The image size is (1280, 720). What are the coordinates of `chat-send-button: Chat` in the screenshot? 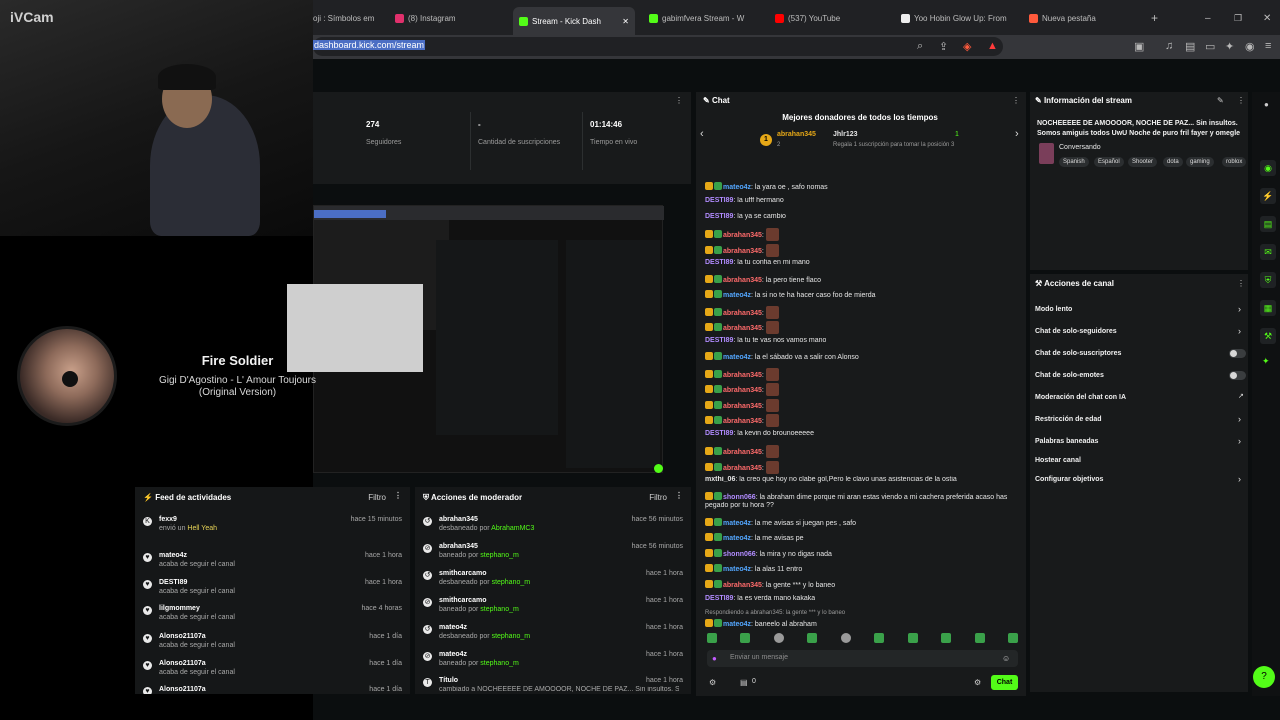 It's located at (1004, 682).